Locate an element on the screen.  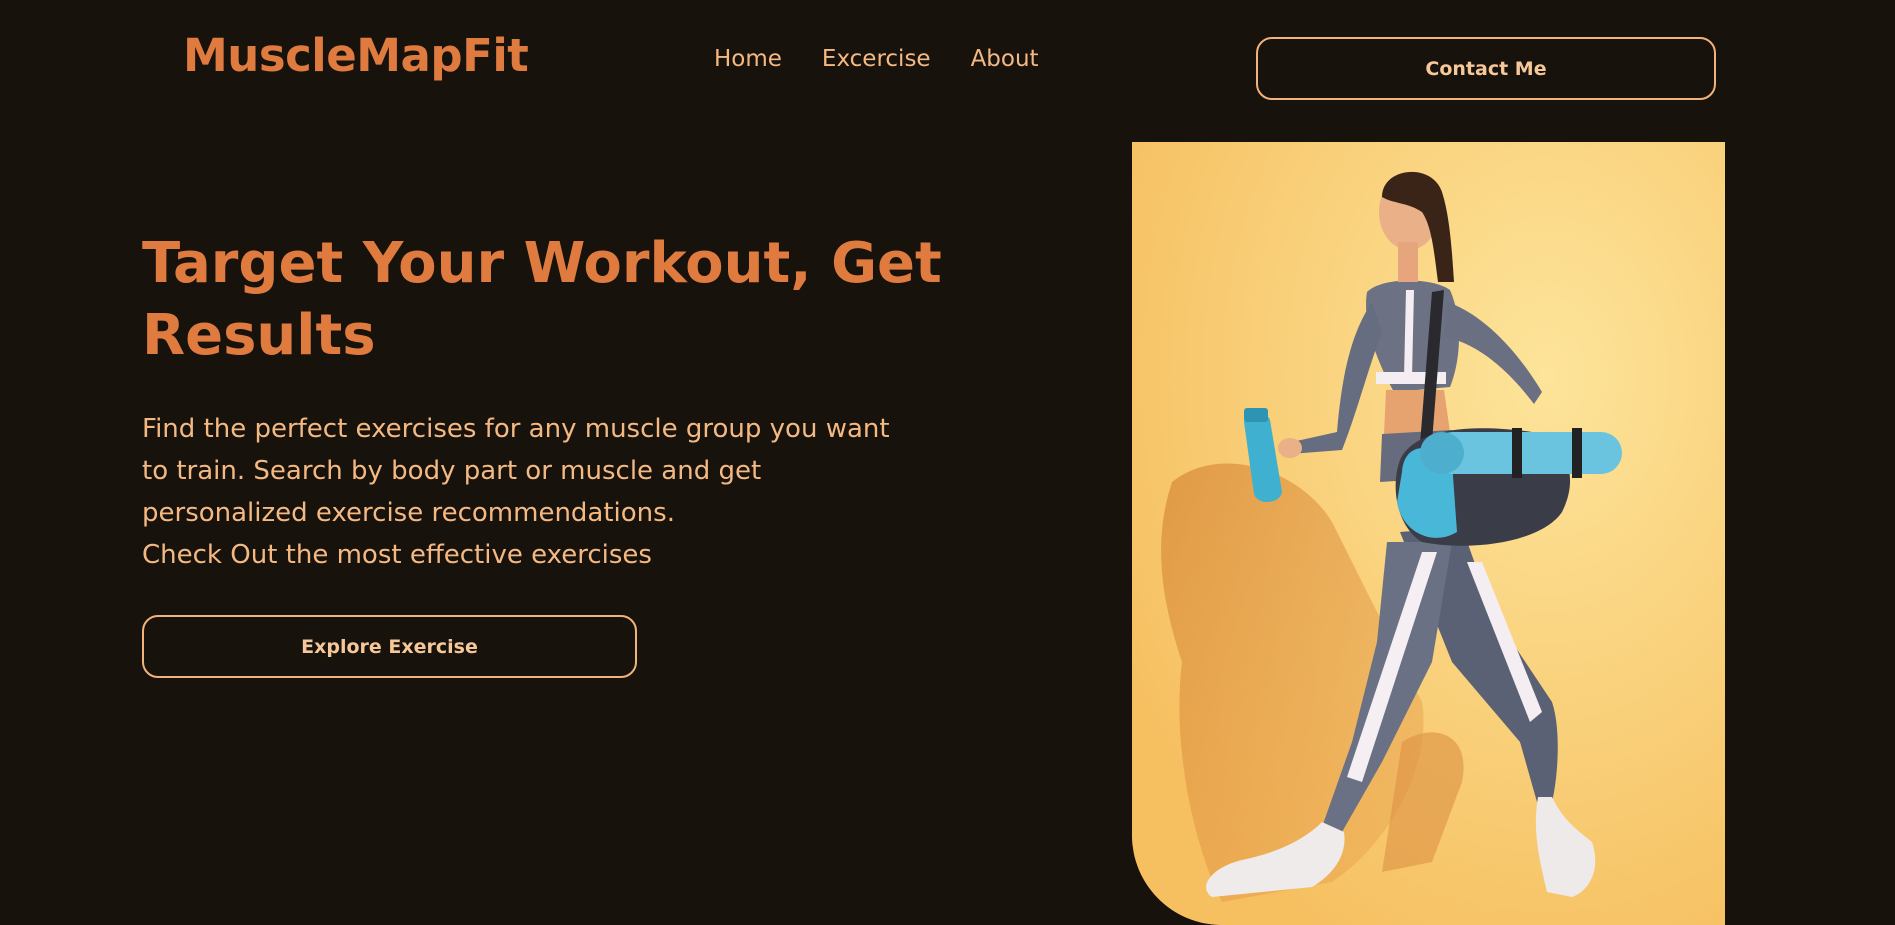
nav-about-link: About is located at coordinates (1005, 59).